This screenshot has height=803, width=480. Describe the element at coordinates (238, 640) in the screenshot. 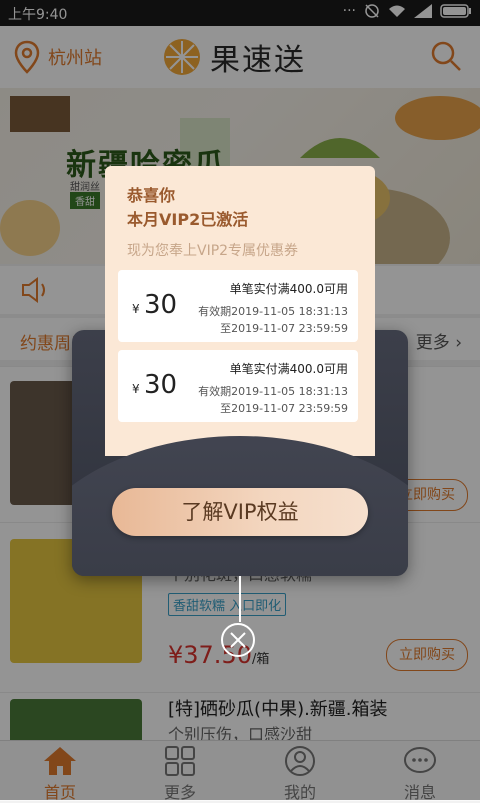

I see `close-icon` at that location.